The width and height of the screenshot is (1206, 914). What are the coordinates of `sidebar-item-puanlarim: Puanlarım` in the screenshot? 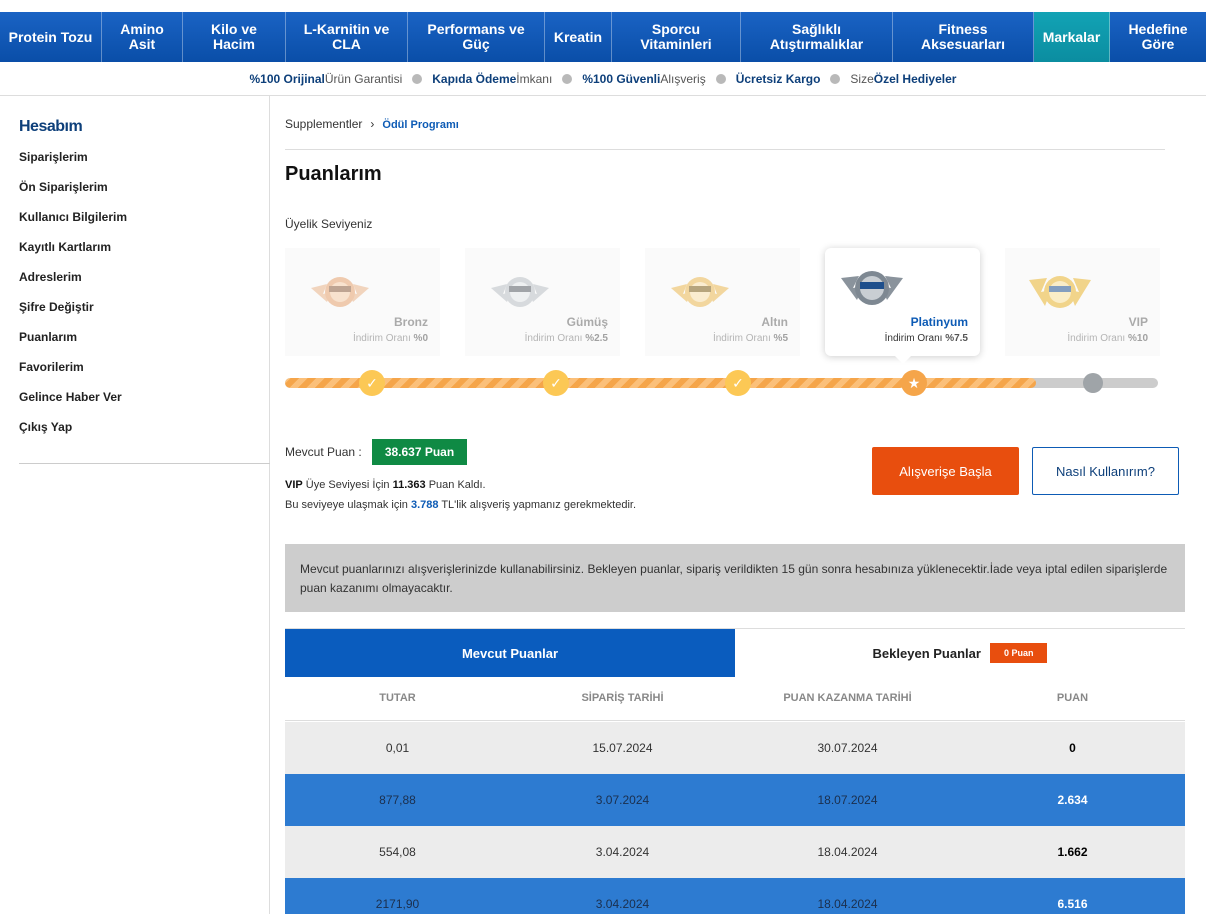 It's located at (73, 345).